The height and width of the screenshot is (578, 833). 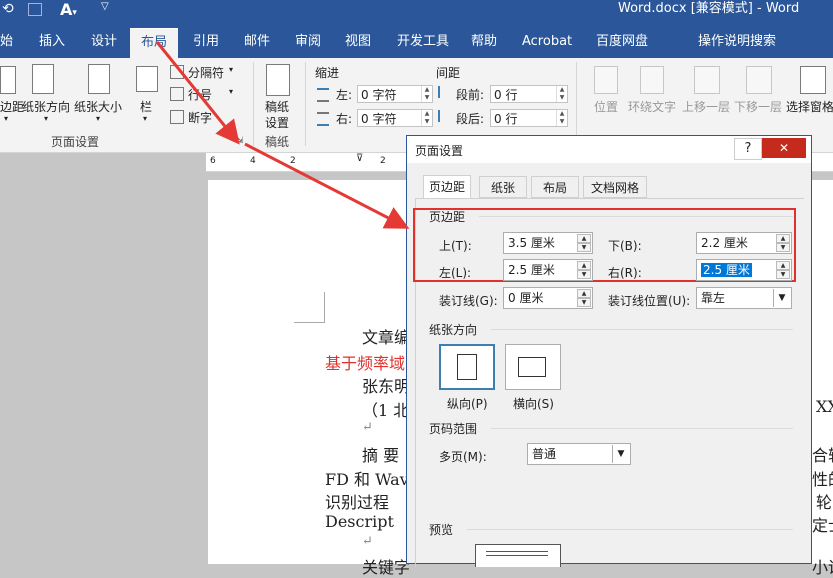 What do you see at coordinates (282, 135) in the screenshot?
I see `annotation-arrows` at bounding box center [282, 135].